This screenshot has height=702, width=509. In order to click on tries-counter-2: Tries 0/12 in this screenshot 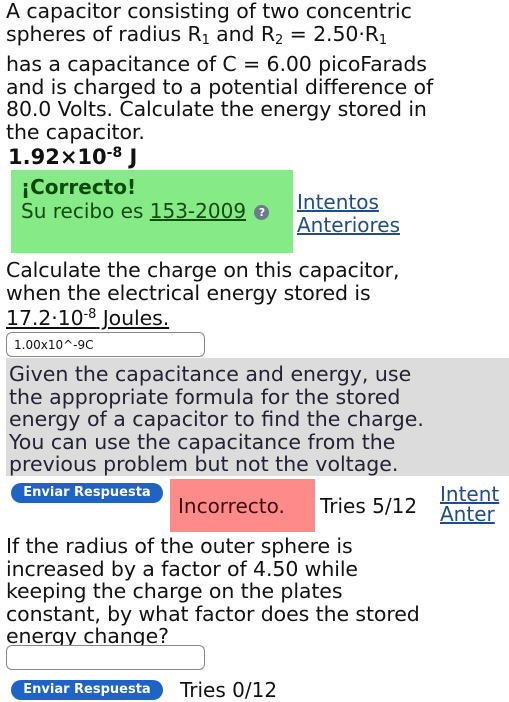, I will do `click(229, 690)`.